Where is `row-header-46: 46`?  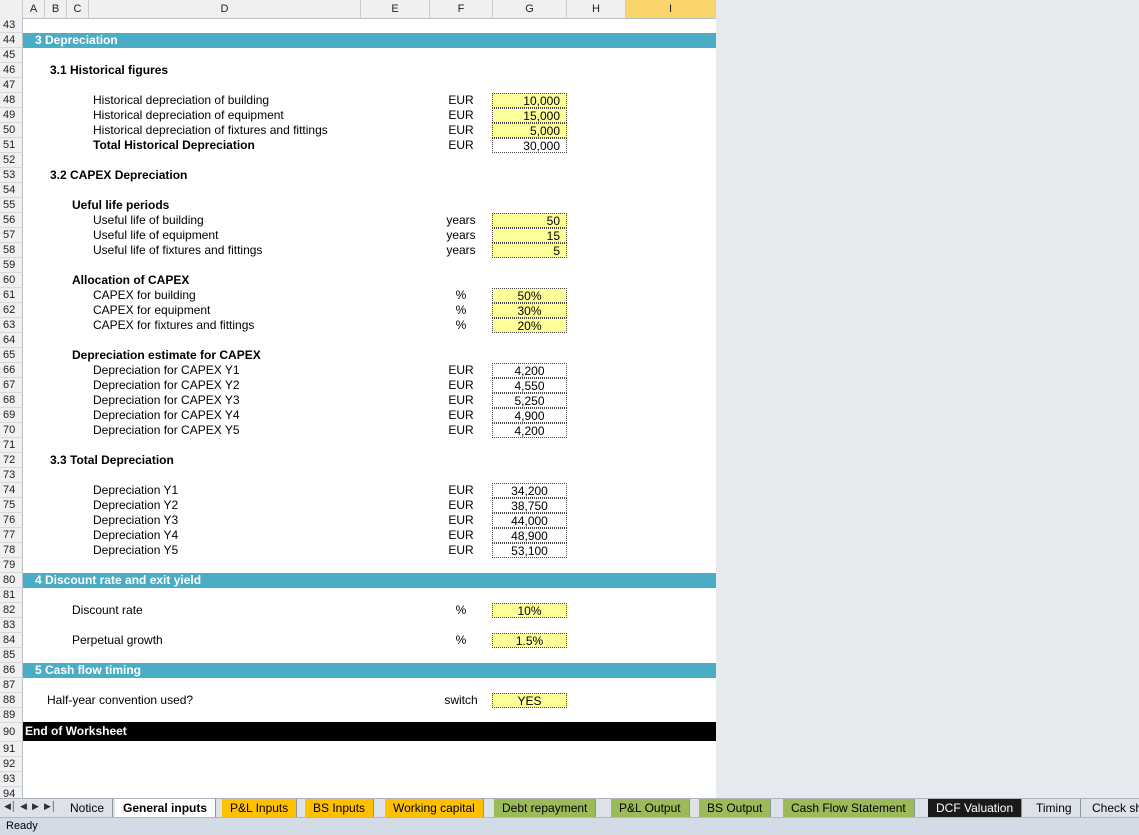 row-header-46: 46 is located at coordinates (11, 70).